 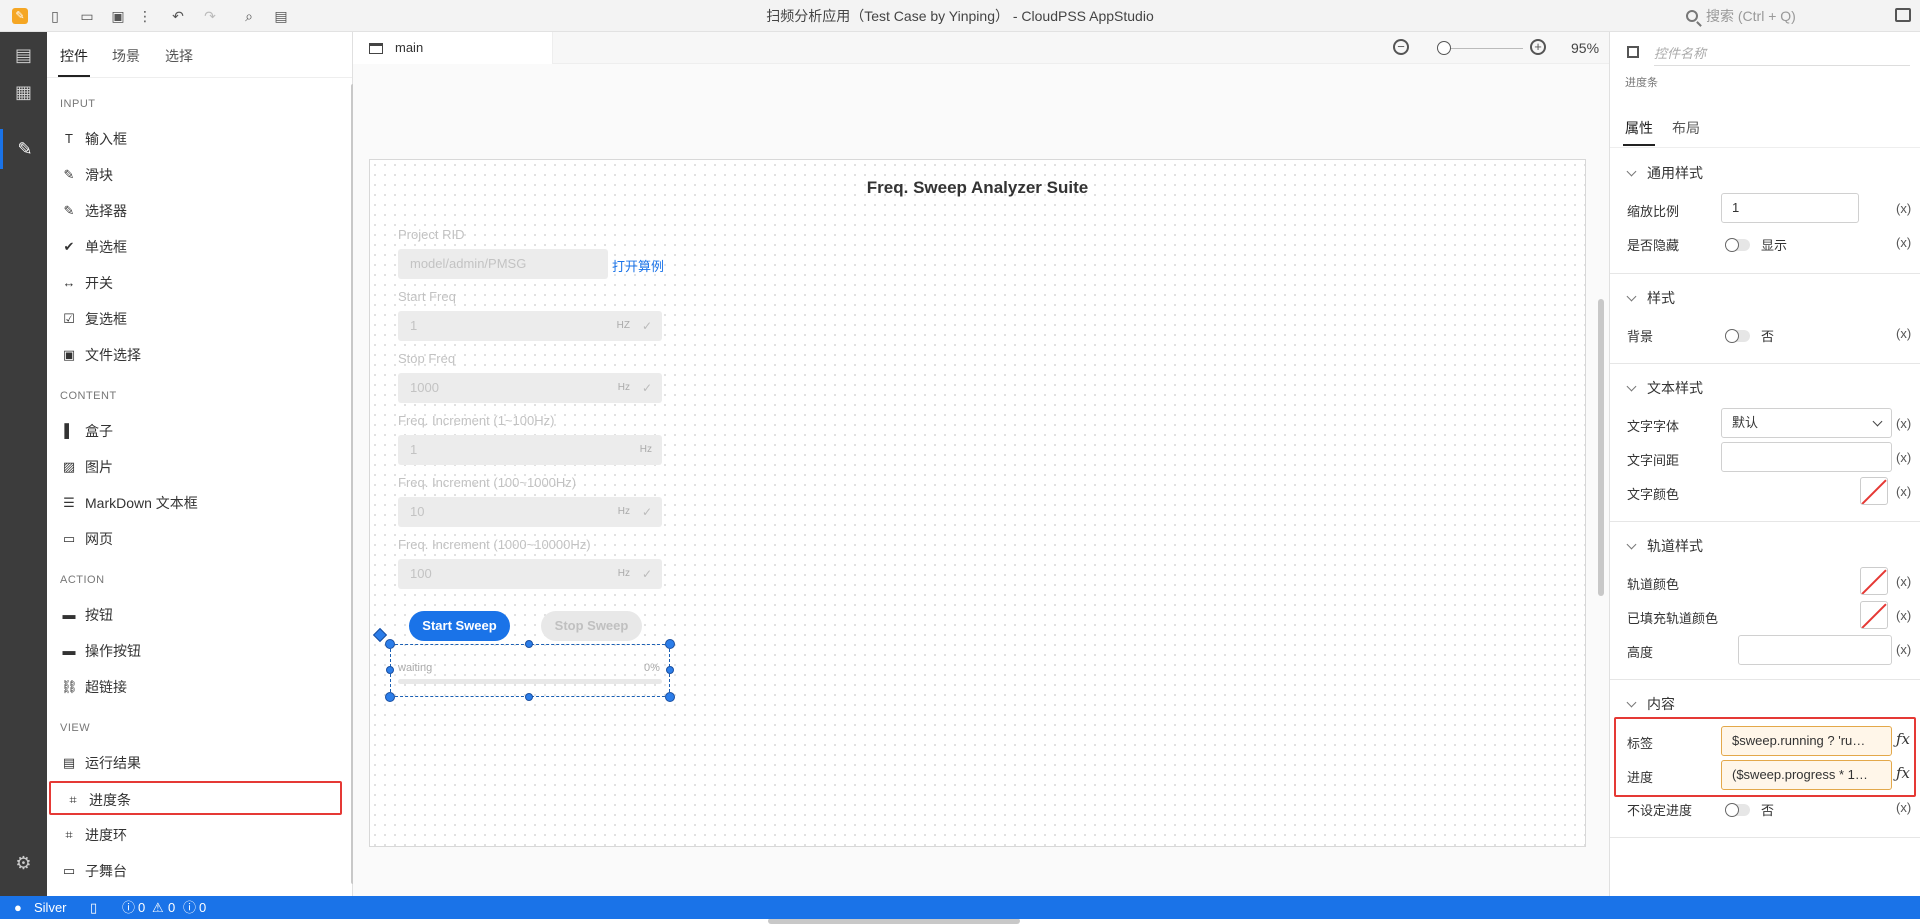 What do you see at coordinates (118, 16) in the screenshot?
I see `save-icon: ▣` at bounding box center [118, 16].